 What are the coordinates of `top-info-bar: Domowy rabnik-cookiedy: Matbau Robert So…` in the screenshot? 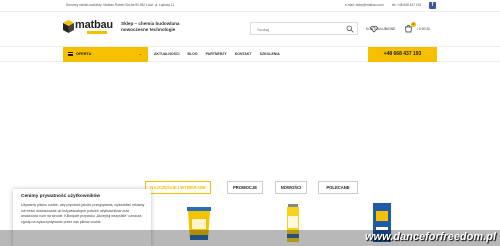 It's located at (250, 6).